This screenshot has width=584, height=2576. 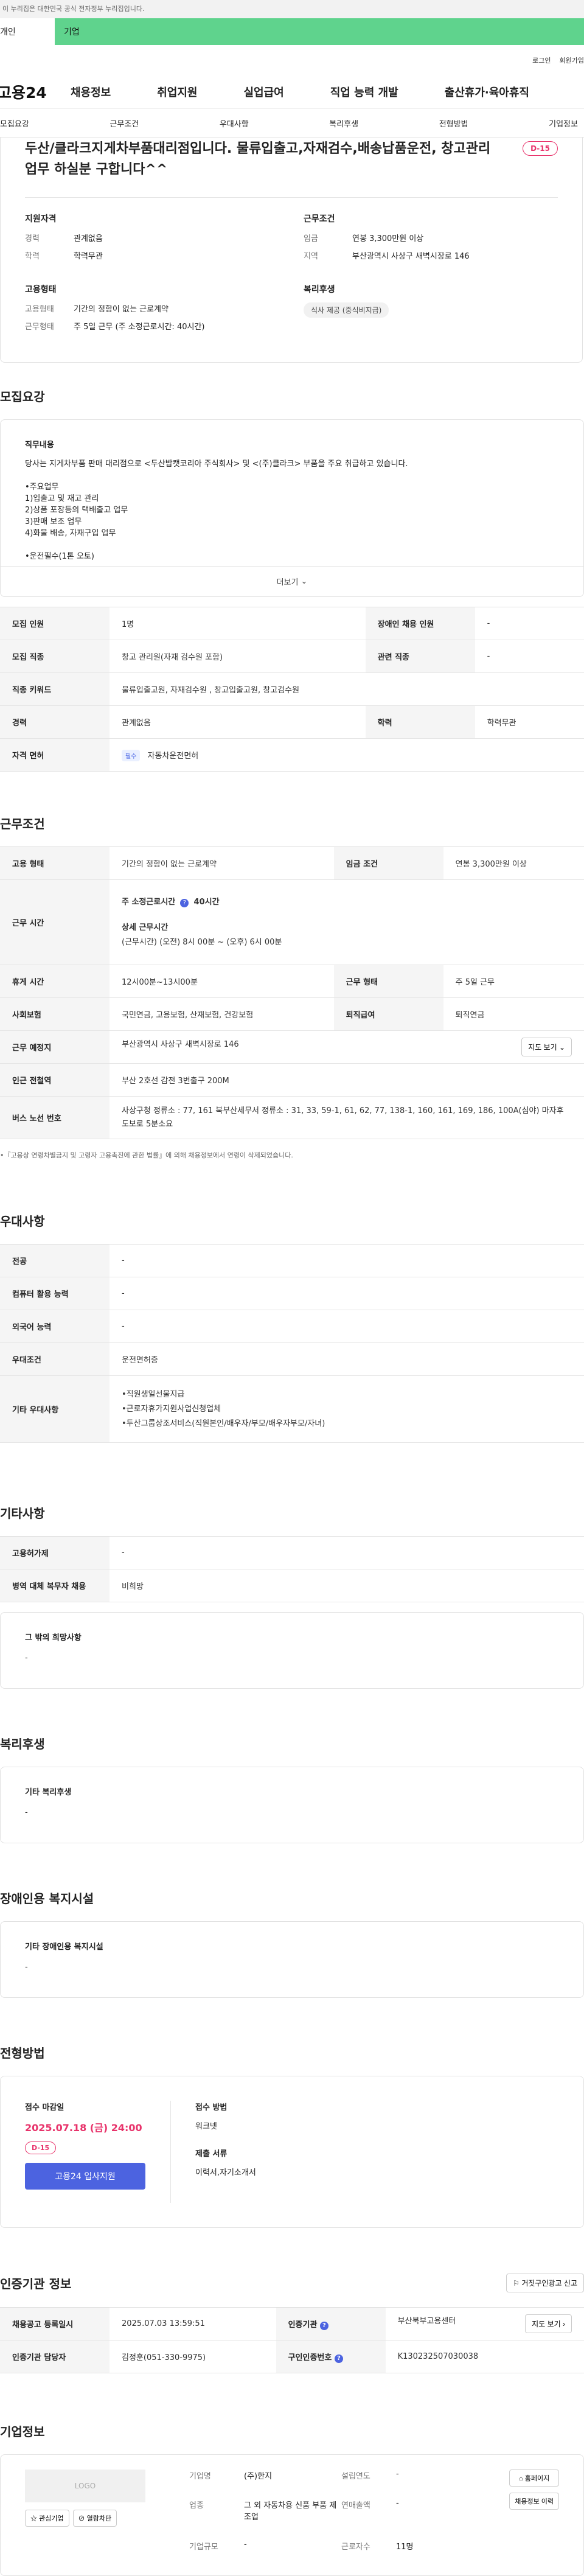 What do you see at coordinates (292, 9) in the screenshot?
I see `gov-banner: 이 누리집은 대한민국 공식 전자정부 누리집입니다.` at bounding box center [292, 9].